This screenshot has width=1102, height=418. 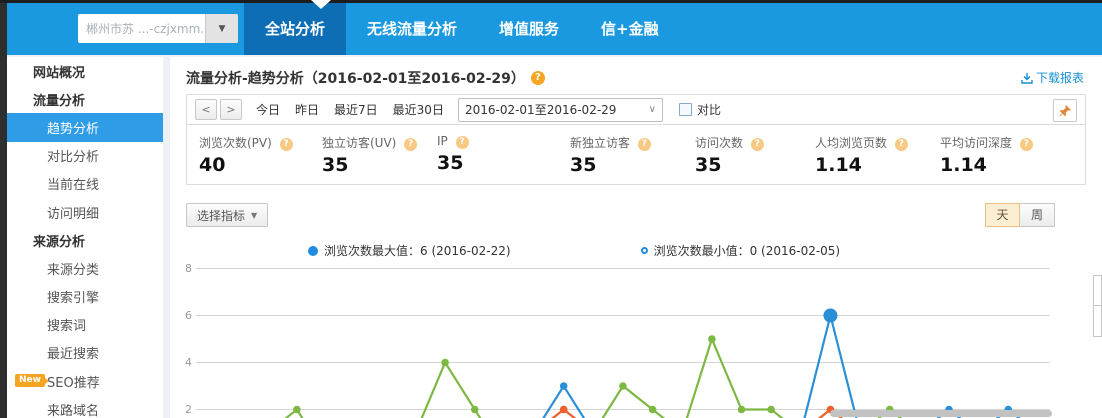 I want to click on title-row: 流量分析-趋势分析（2016-02-01至2016-02-29） ? 下载报表, so click(x=636, y=78).